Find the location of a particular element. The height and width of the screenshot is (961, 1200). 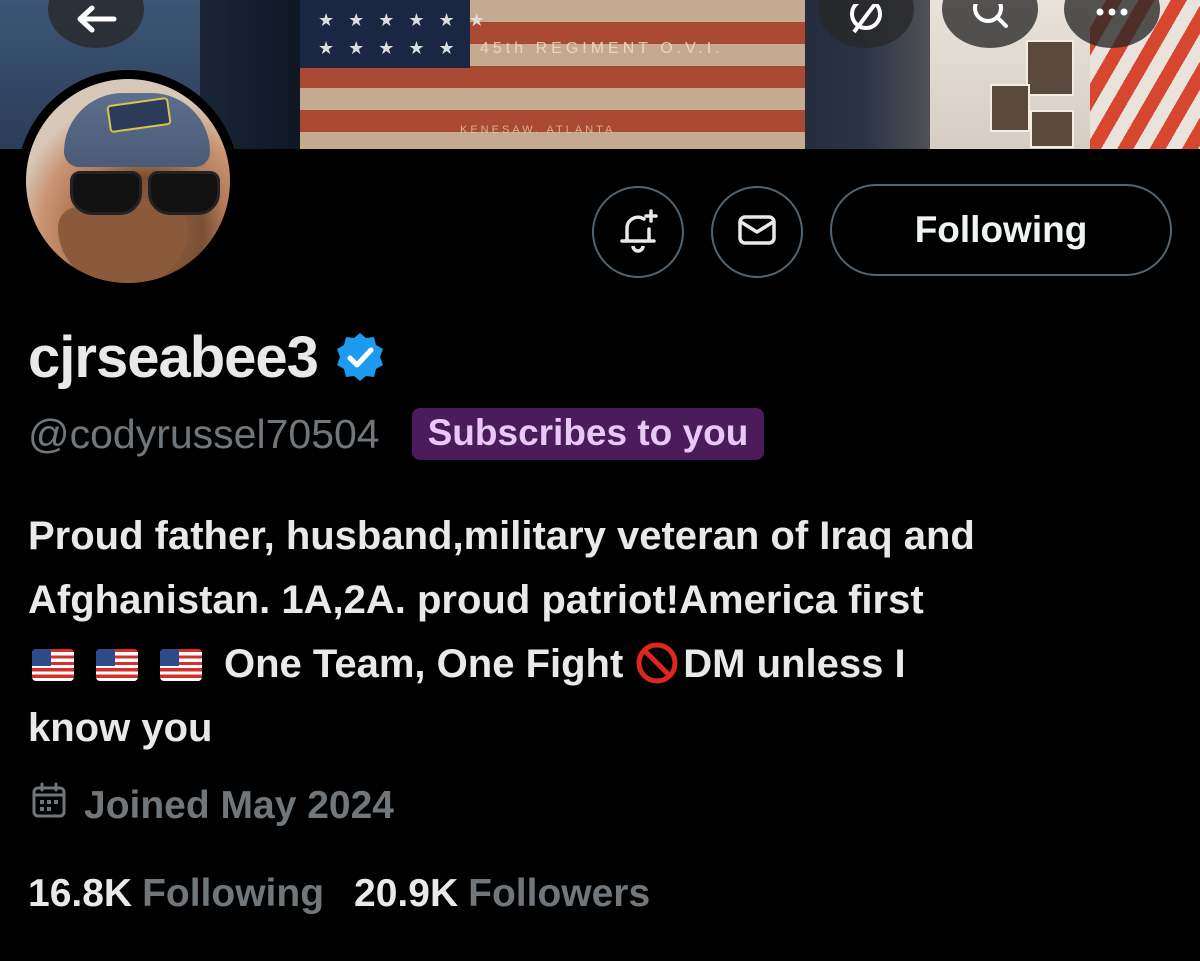

grok-button is located at coordinates (866, 24).